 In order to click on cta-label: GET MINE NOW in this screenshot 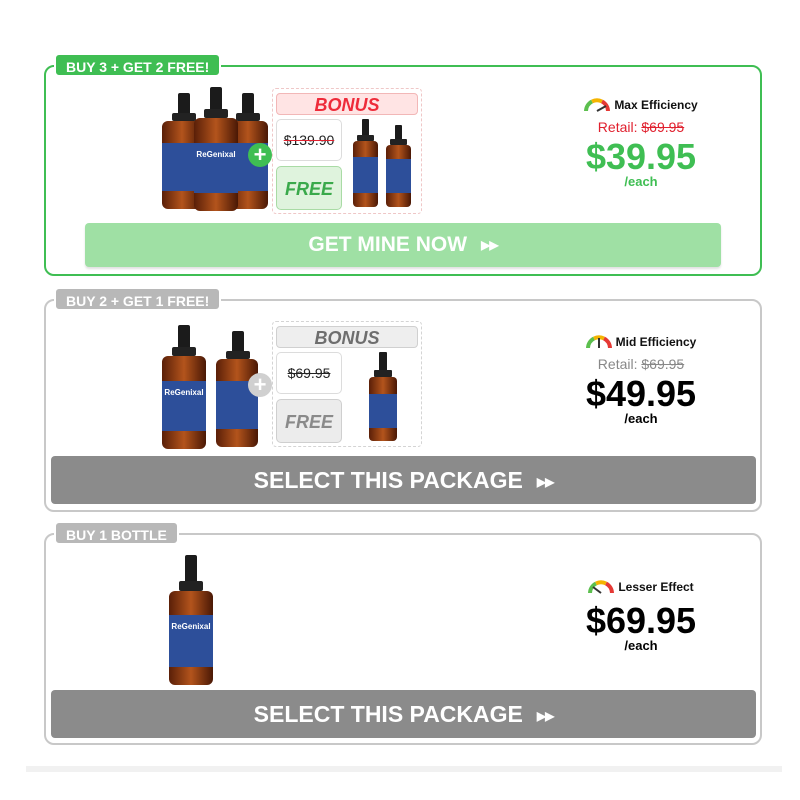, I will do `click(388, 244)`.